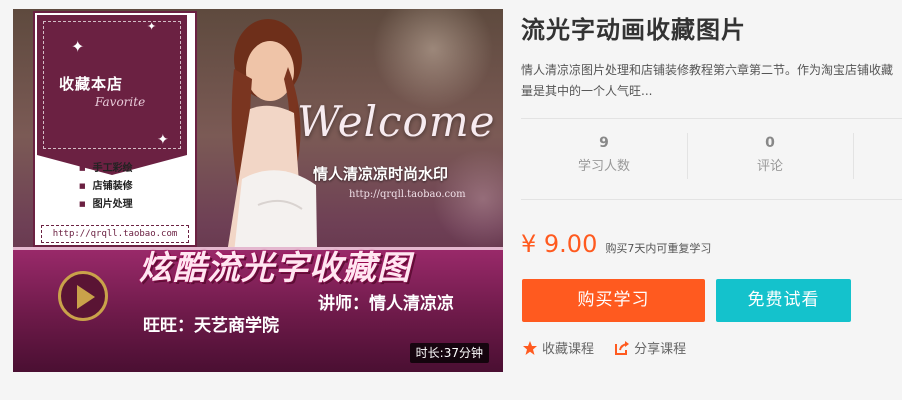 The image size is (902, 400). I want to click on welcome-text: Welcome, so click(396, 121).